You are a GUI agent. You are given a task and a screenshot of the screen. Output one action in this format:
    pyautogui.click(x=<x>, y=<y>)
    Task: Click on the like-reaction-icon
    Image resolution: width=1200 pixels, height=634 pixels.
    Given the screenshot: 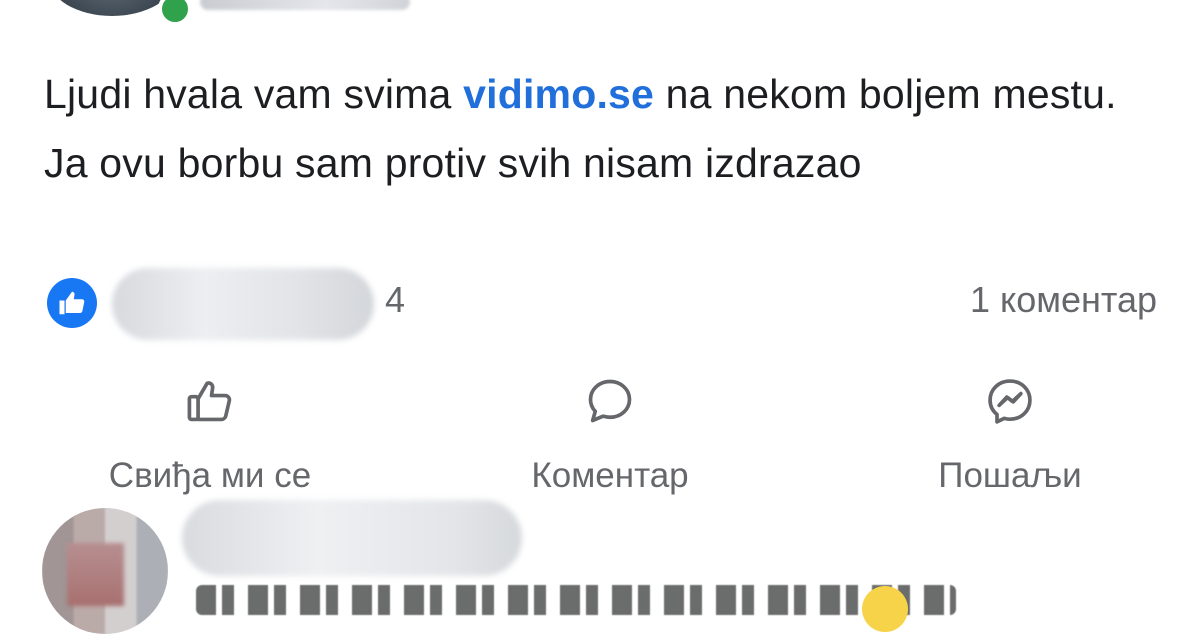 What is the action you would take?
    pyautogui.click(x=72, y=303)
    